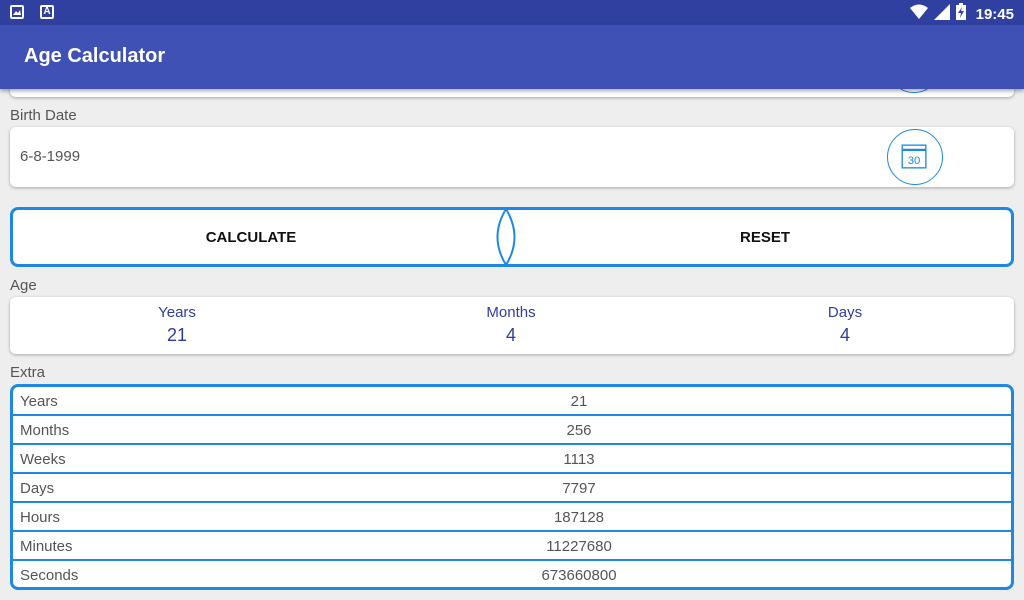  What do you see at coordinates (506, 237) in the screenshot?
I see `divider-oval-icon` at bounding box center [506, 237].